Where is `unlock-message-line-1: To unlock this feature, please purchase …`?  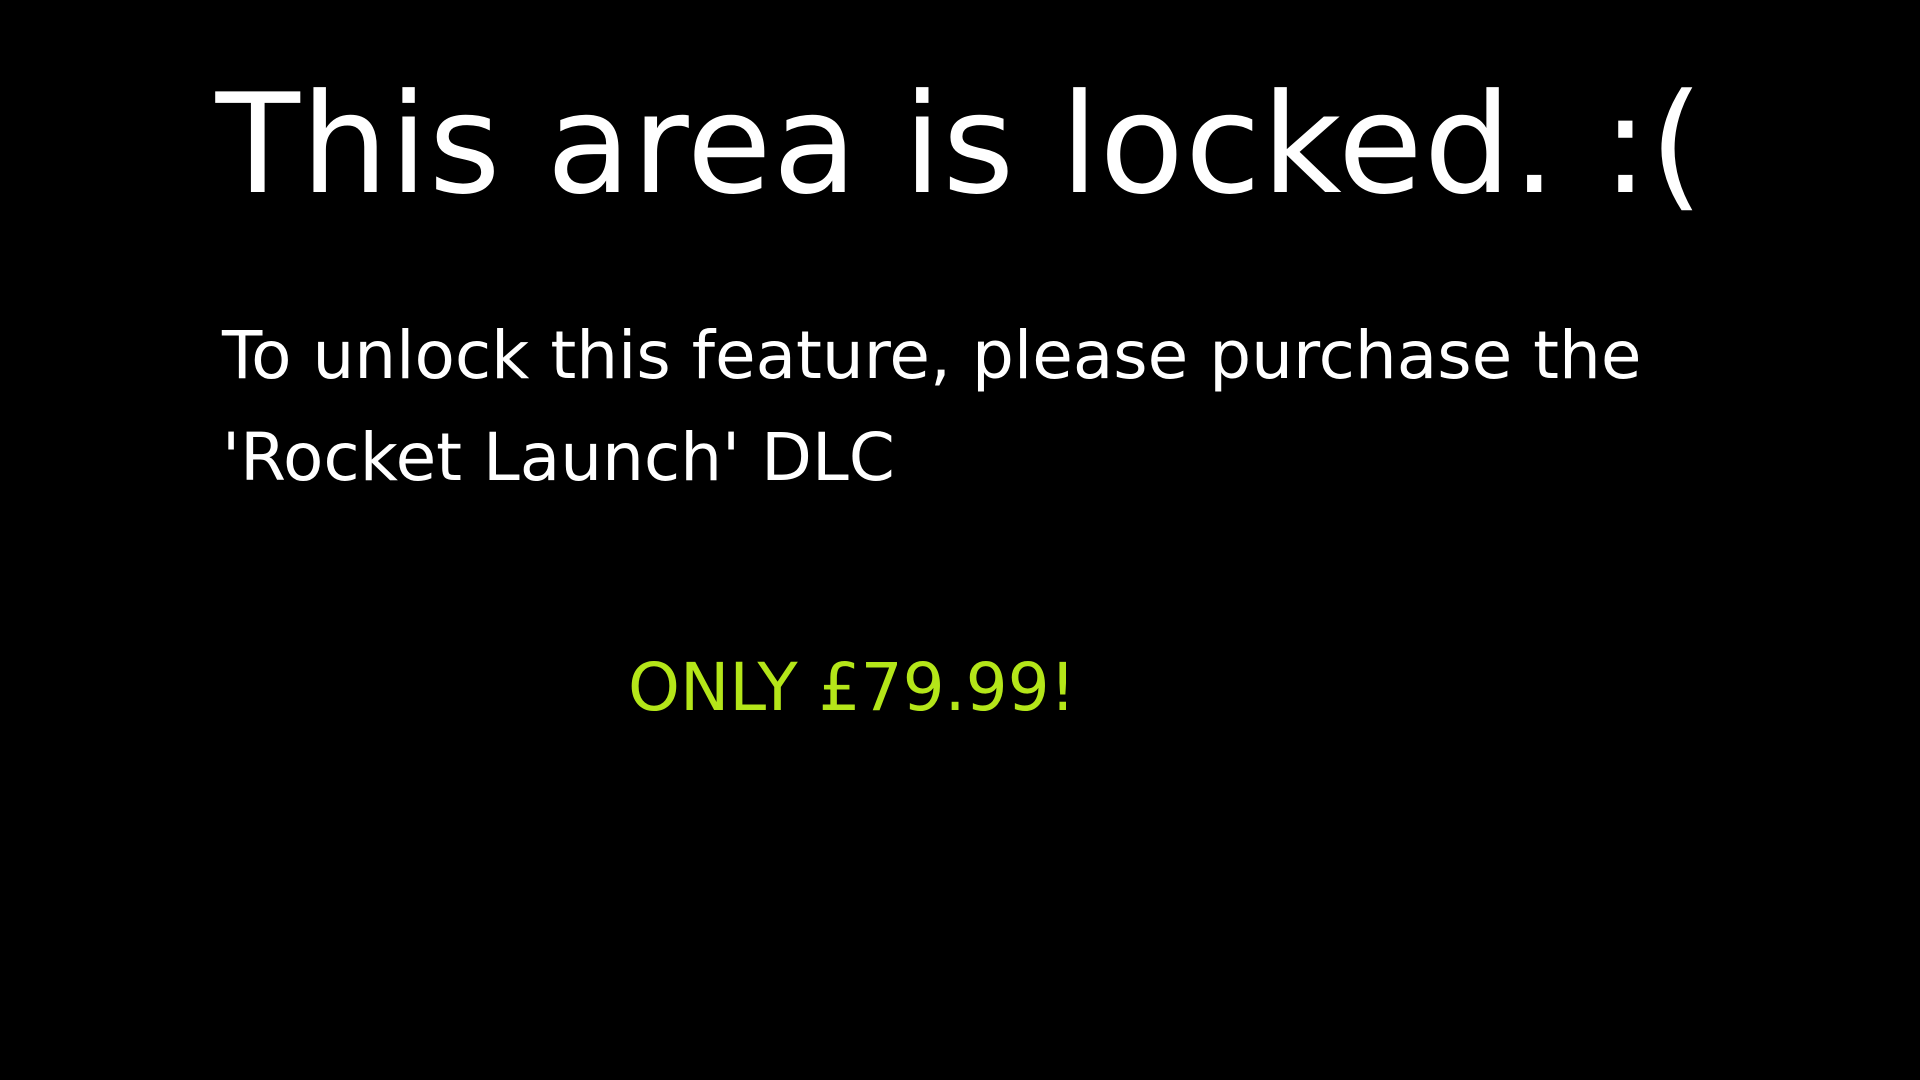 unlock-message-line-1: To unlock this feature, please purchase … is located at coordinates (932, 355).